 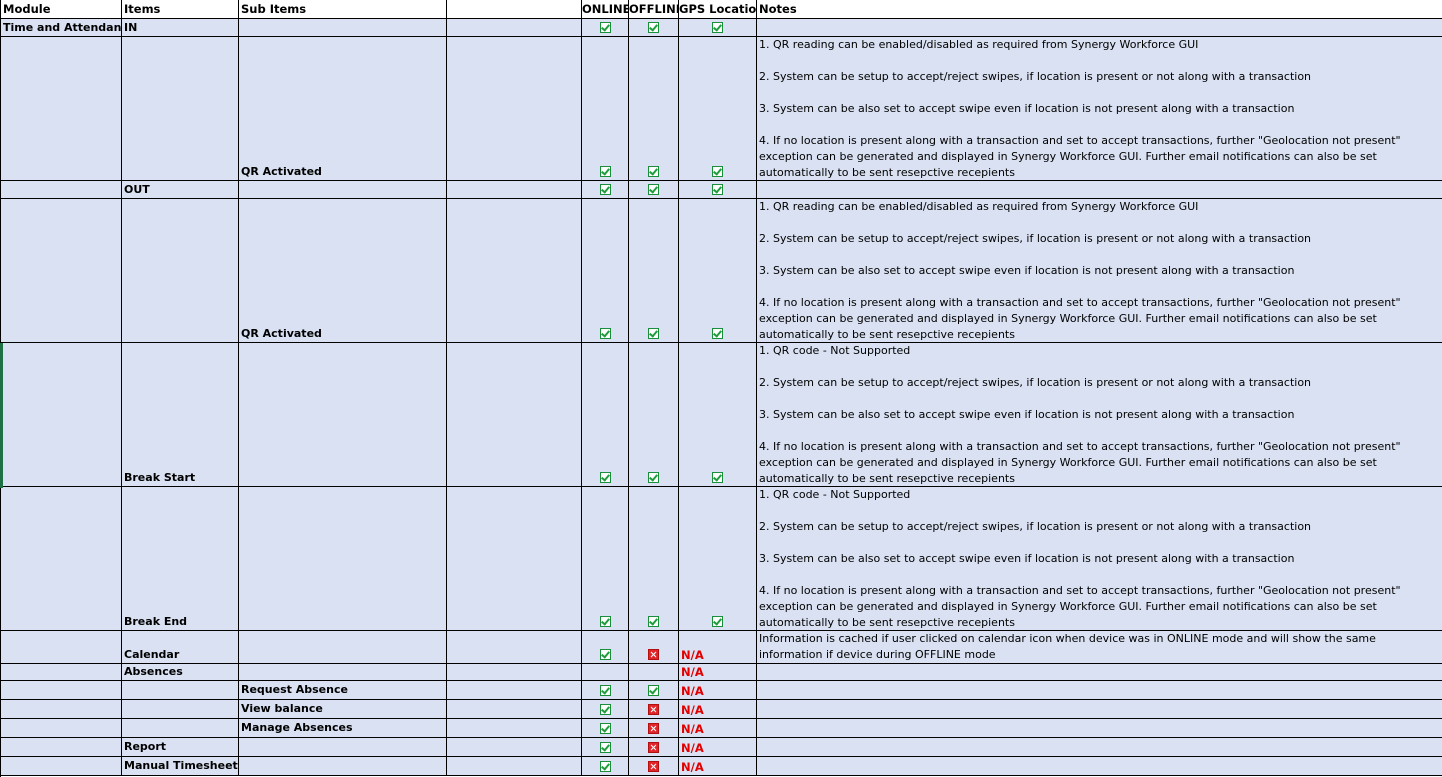 I want to click on cell-item: Manual Timesheet, so click(x=180, y=766).